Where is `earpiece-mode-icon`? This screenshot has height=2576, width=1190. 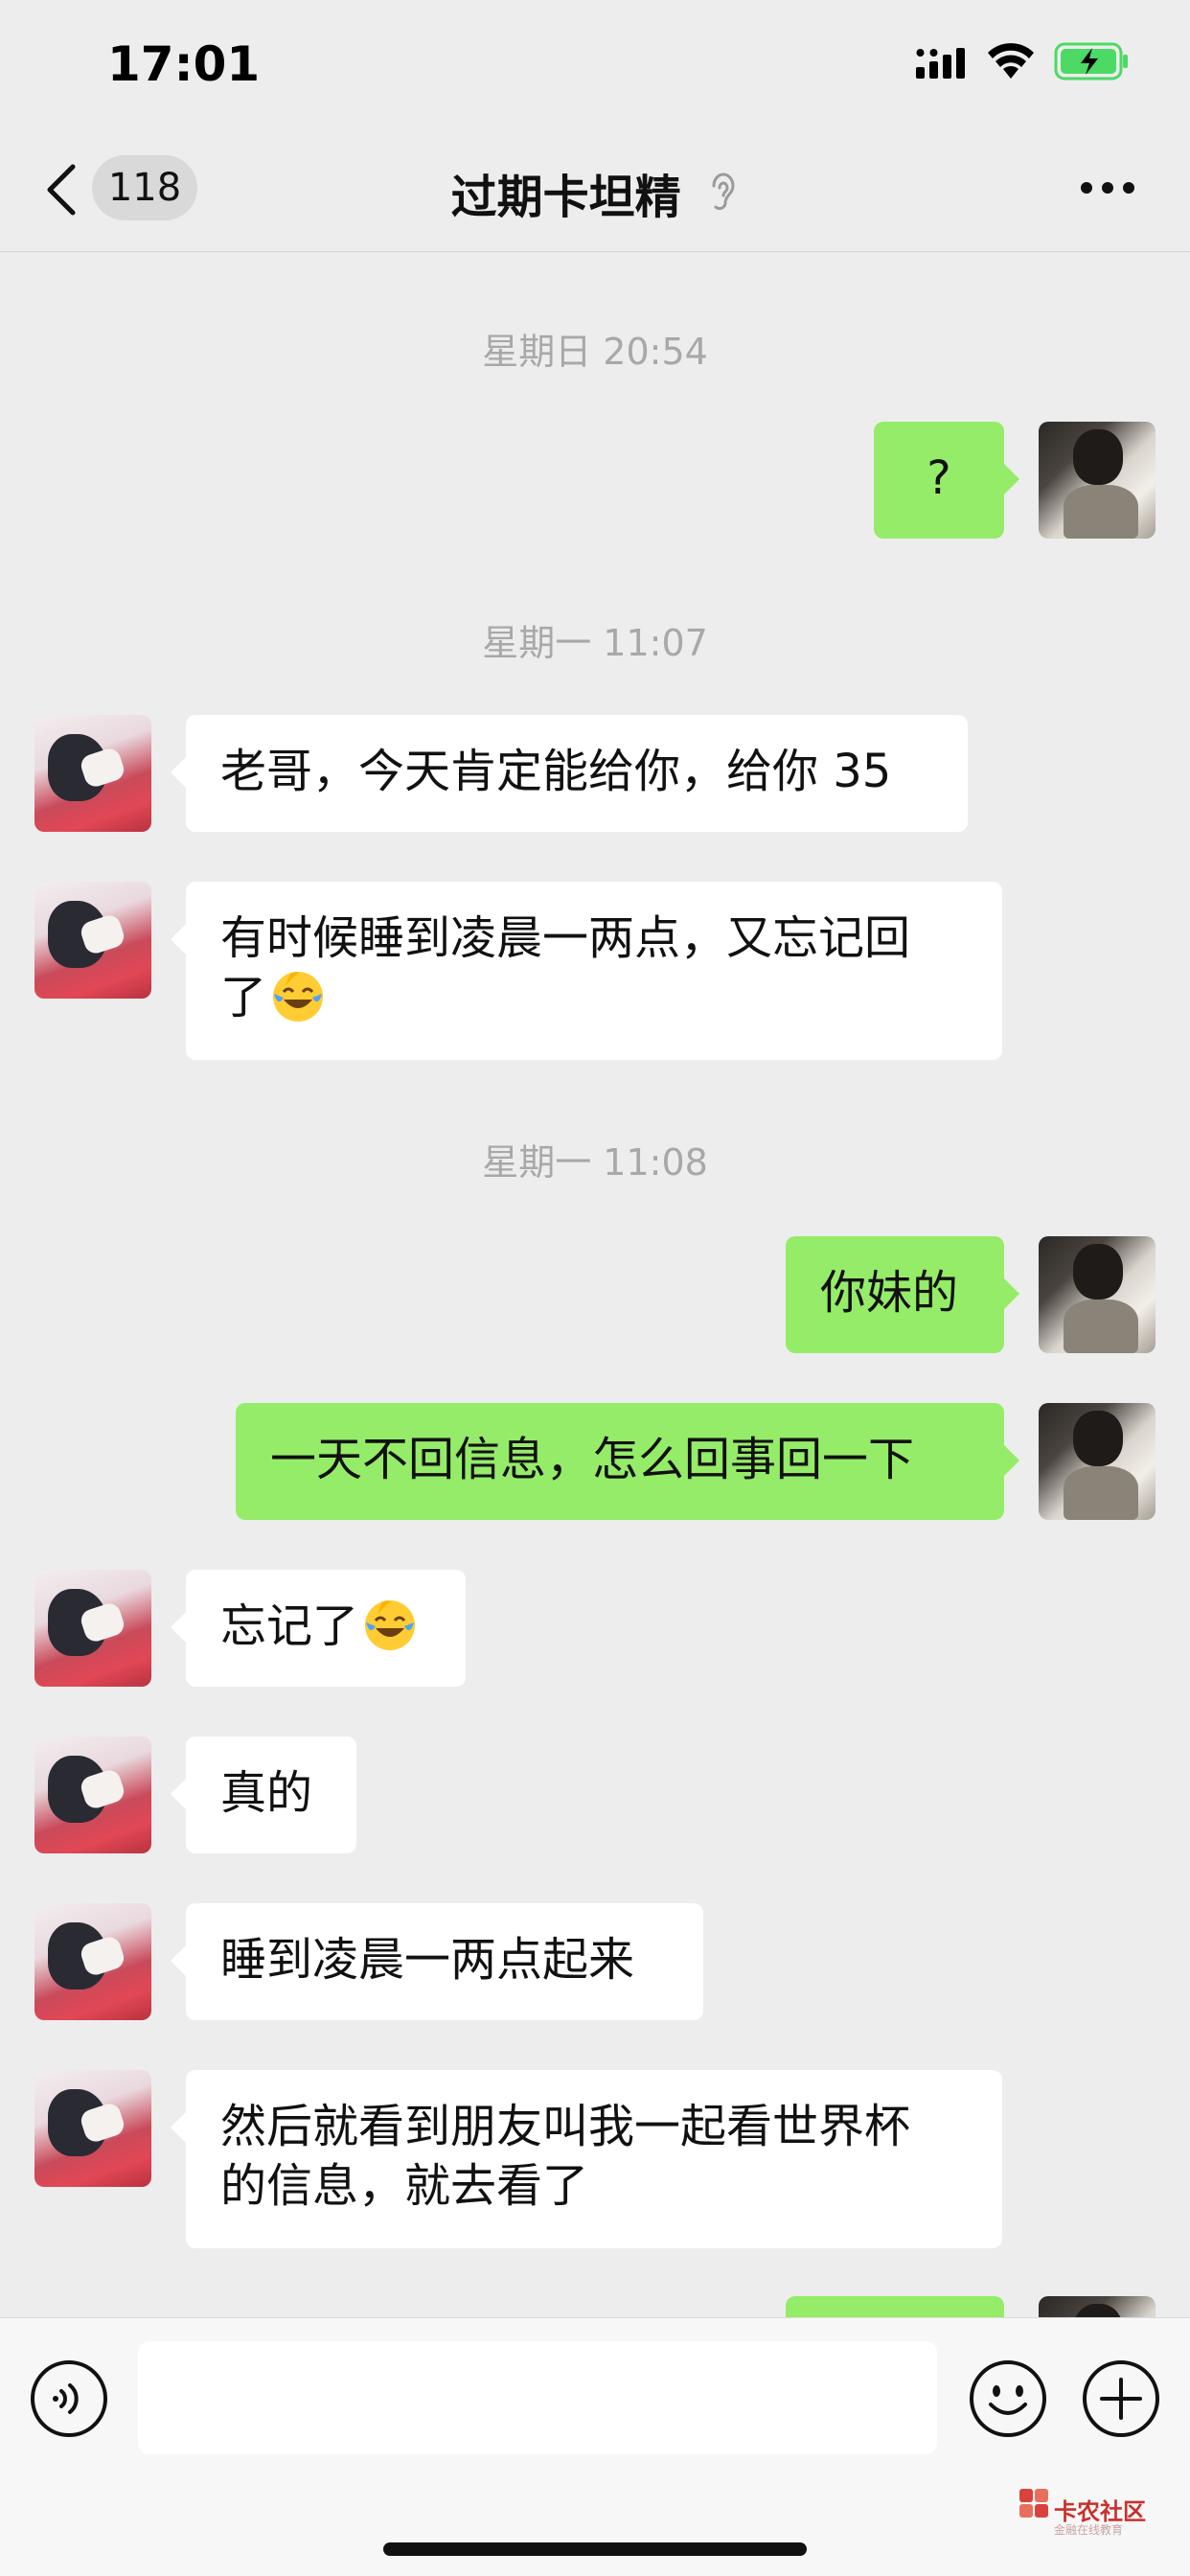 earpiece-mode-icon is located at coordinates (724, 191).